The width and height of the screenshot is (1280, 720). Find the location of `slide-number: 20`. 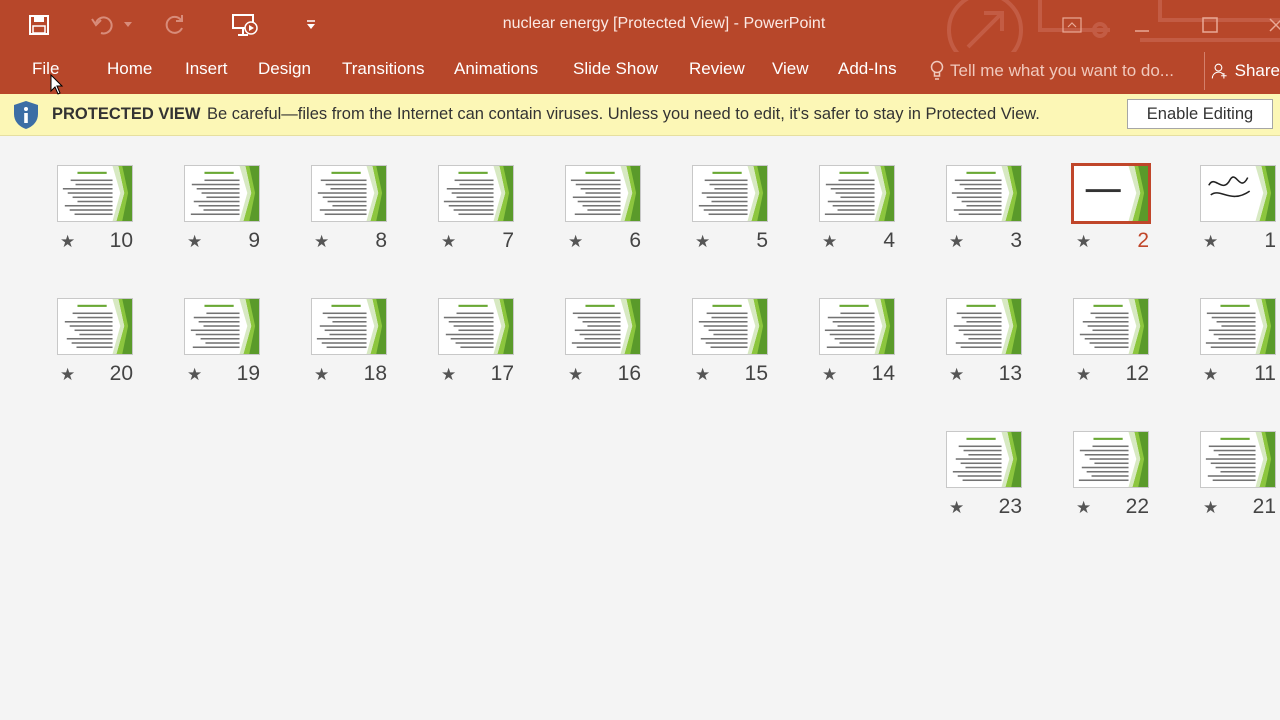

slide-number: 20 is located at coordinates (121, 373).